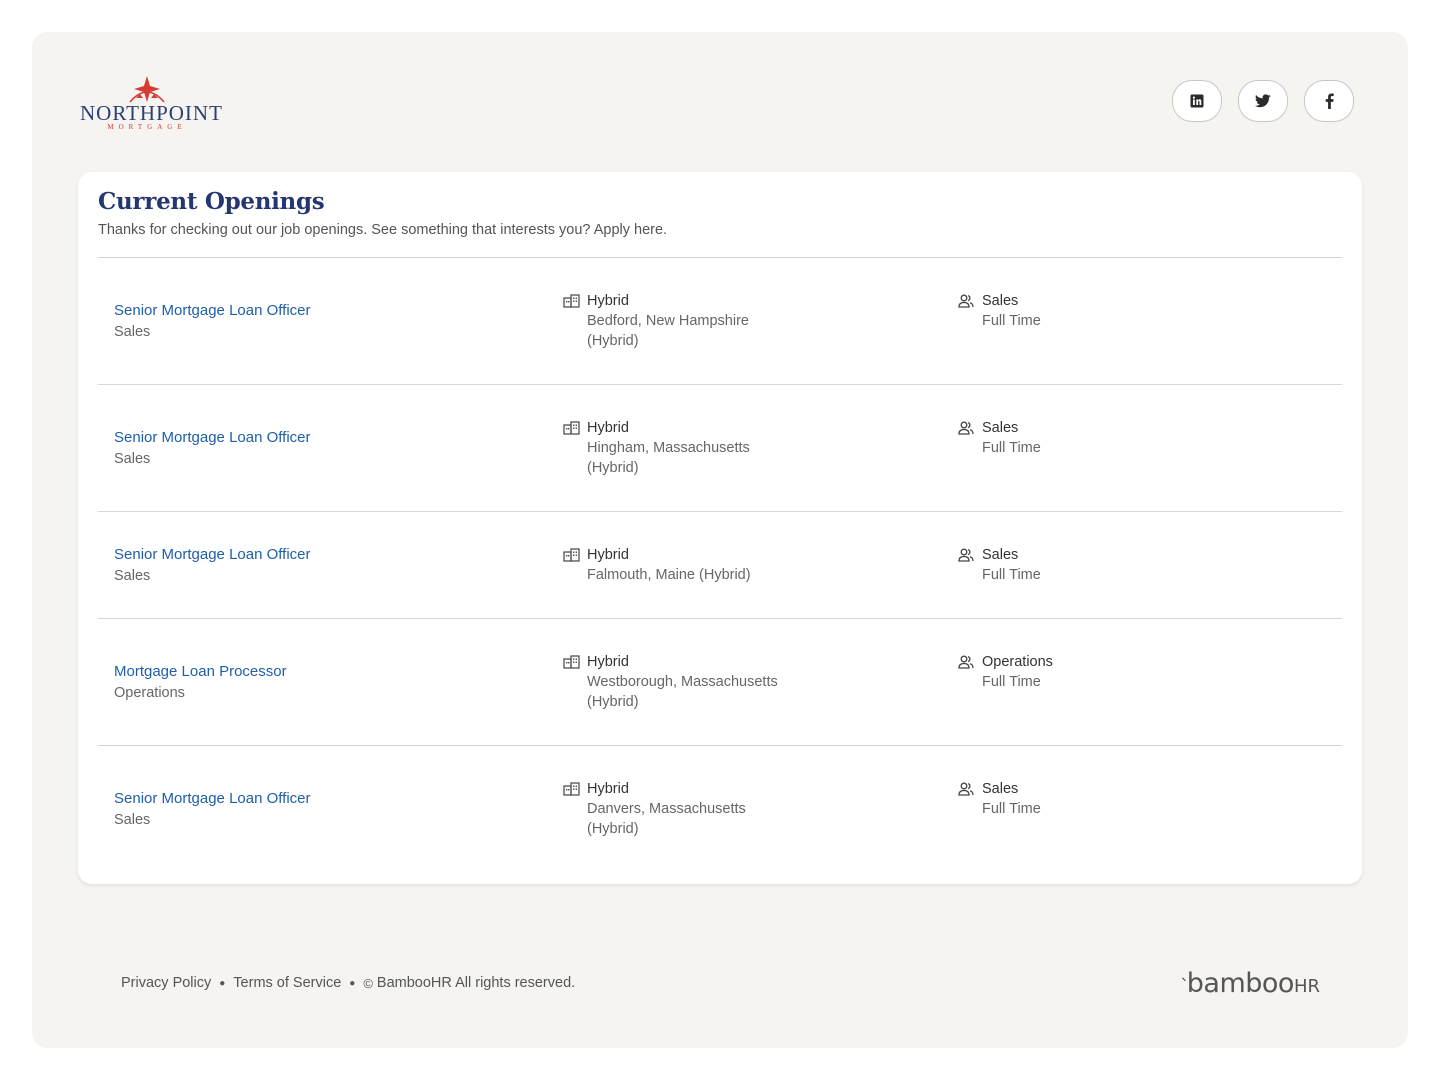  I want to click on logo-tagline: MORTGAGE, so click(147, 127).